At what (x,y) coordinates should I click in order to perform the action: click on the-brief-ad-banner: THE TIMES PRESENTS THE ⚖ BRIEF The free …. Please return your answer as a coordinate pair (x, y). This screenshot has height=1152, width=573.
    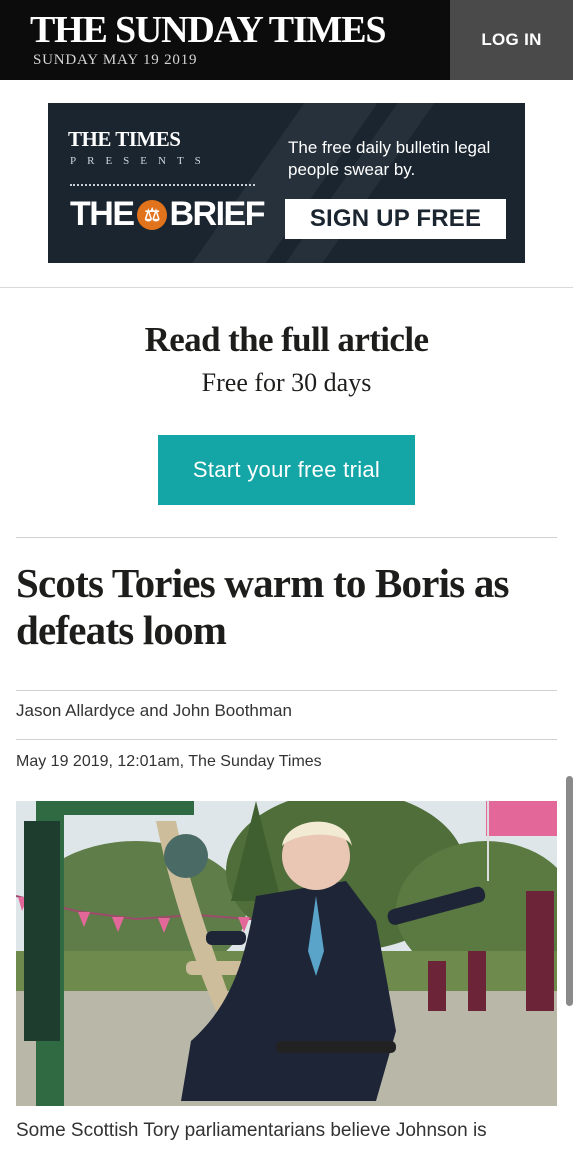
    Looking at the image, I should click on (286, 183).